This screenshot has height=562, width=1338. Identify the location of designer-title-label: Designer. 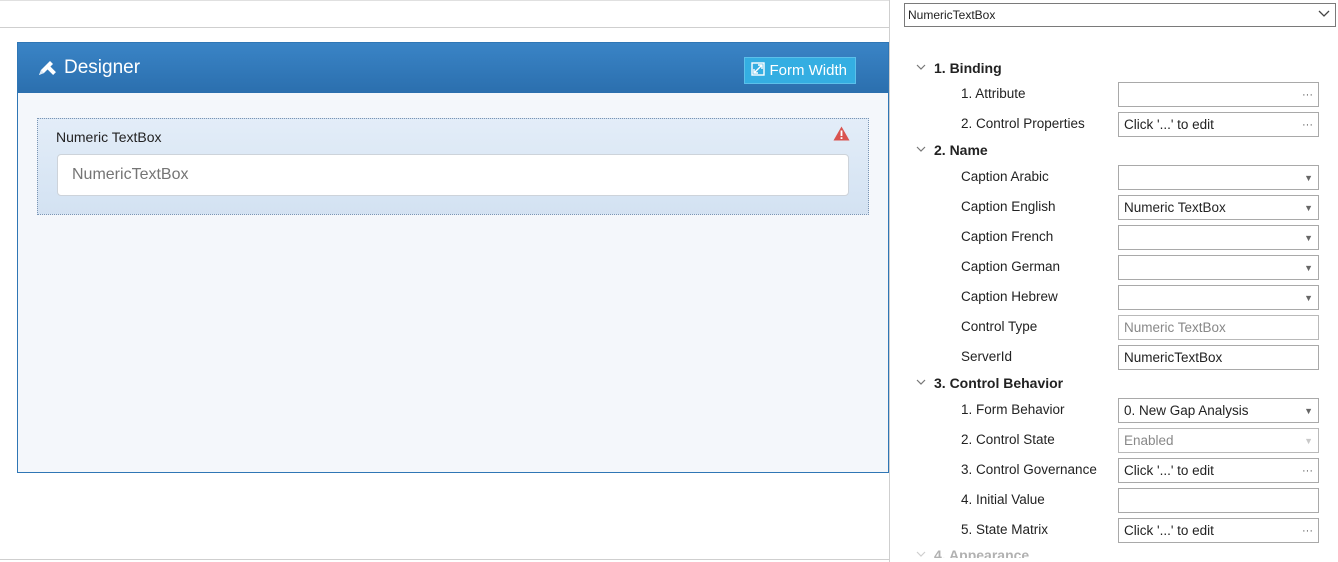
(102, 67).